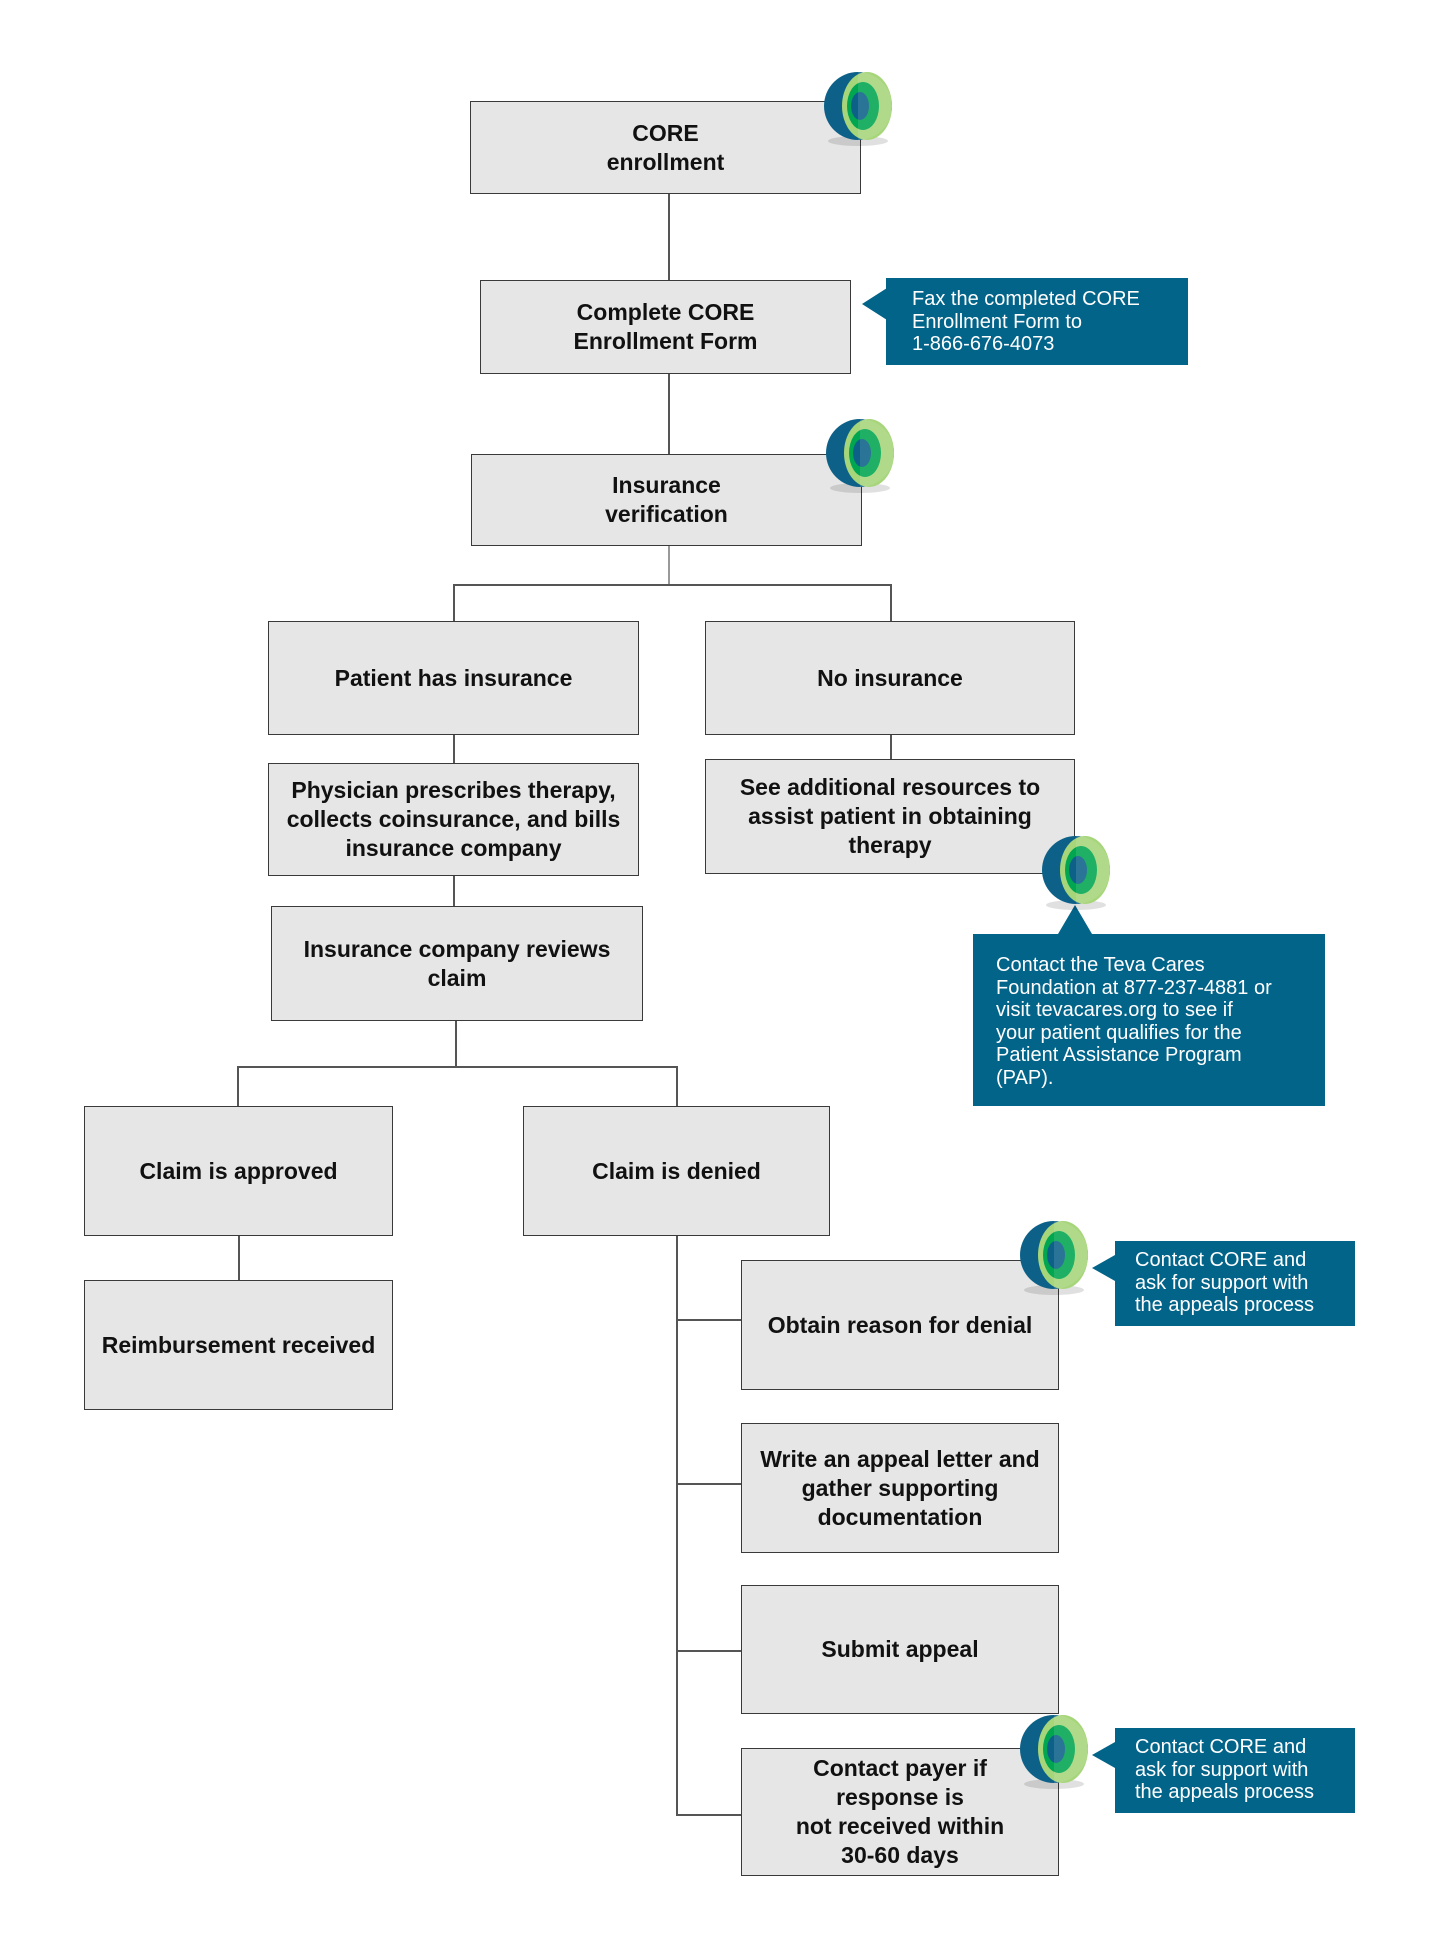 This screenshot has width=1450, height=1958. What do you see at coordinates (665, 147) in the screenshot?
I see `step-core-enrollment: CORE enrollment` at bounding box center [665, 147].